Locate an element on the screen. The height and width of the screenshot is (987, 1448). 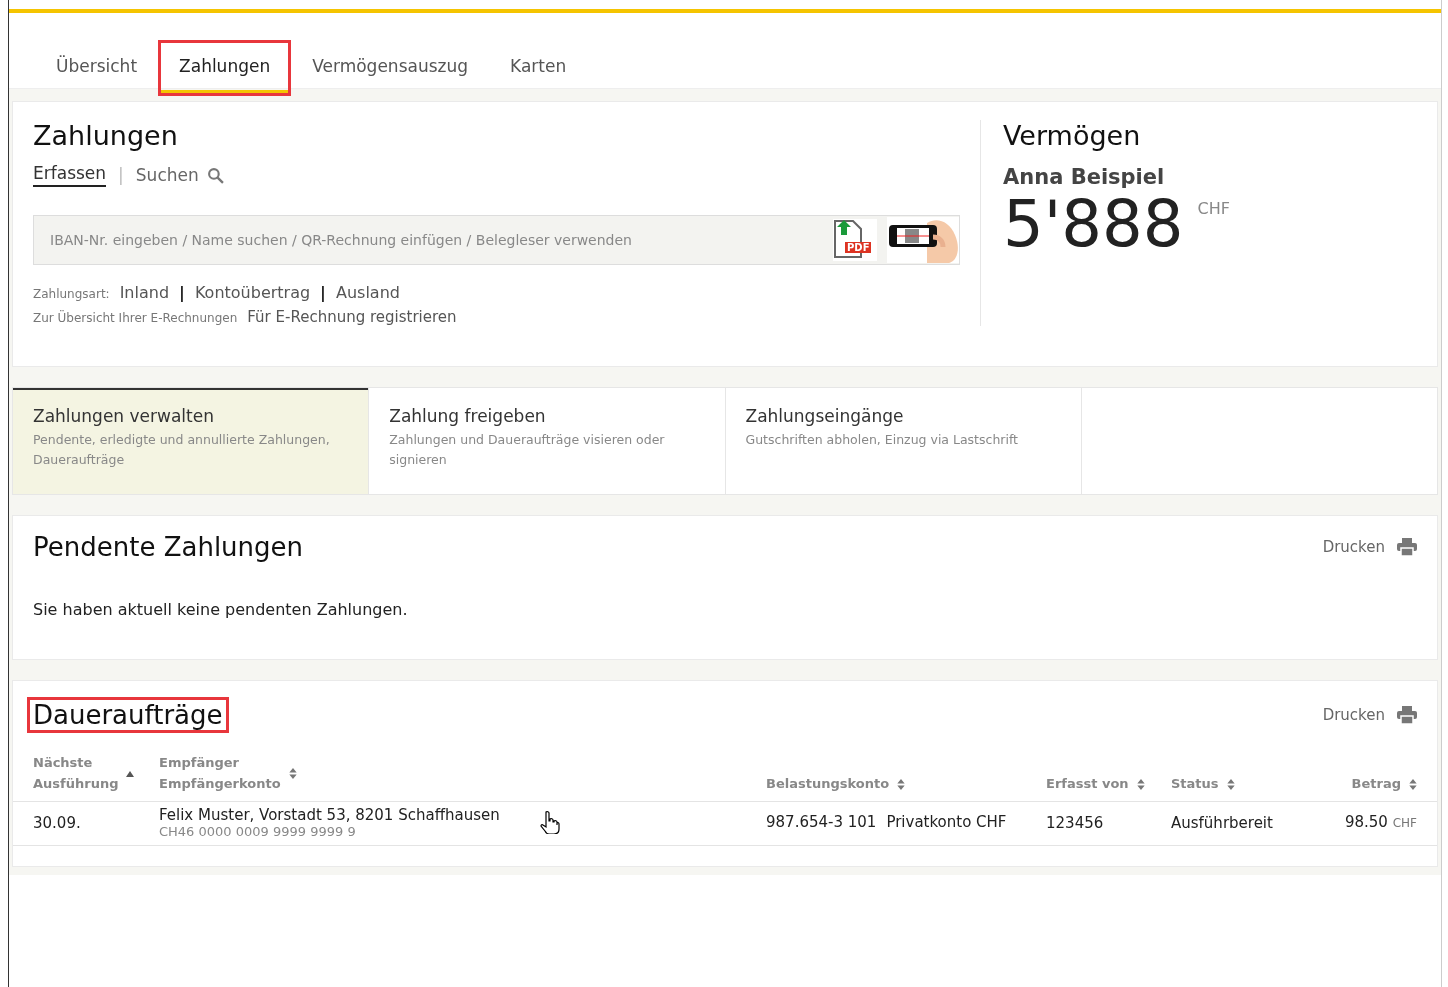
nav-tab: Übersicht is located at coordinates (97, 68).